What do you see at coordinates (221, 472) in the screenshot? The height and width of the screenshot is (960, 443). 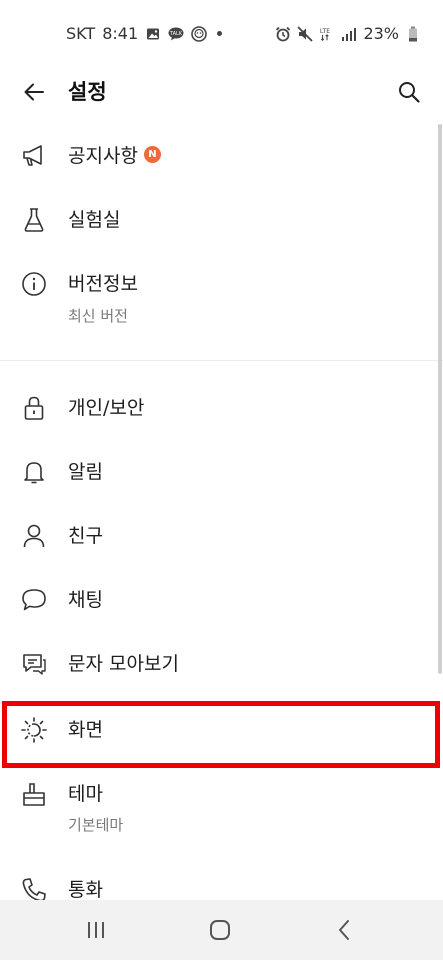 I see `settings-item-notification: 알림` at bounding box center [221, 472].